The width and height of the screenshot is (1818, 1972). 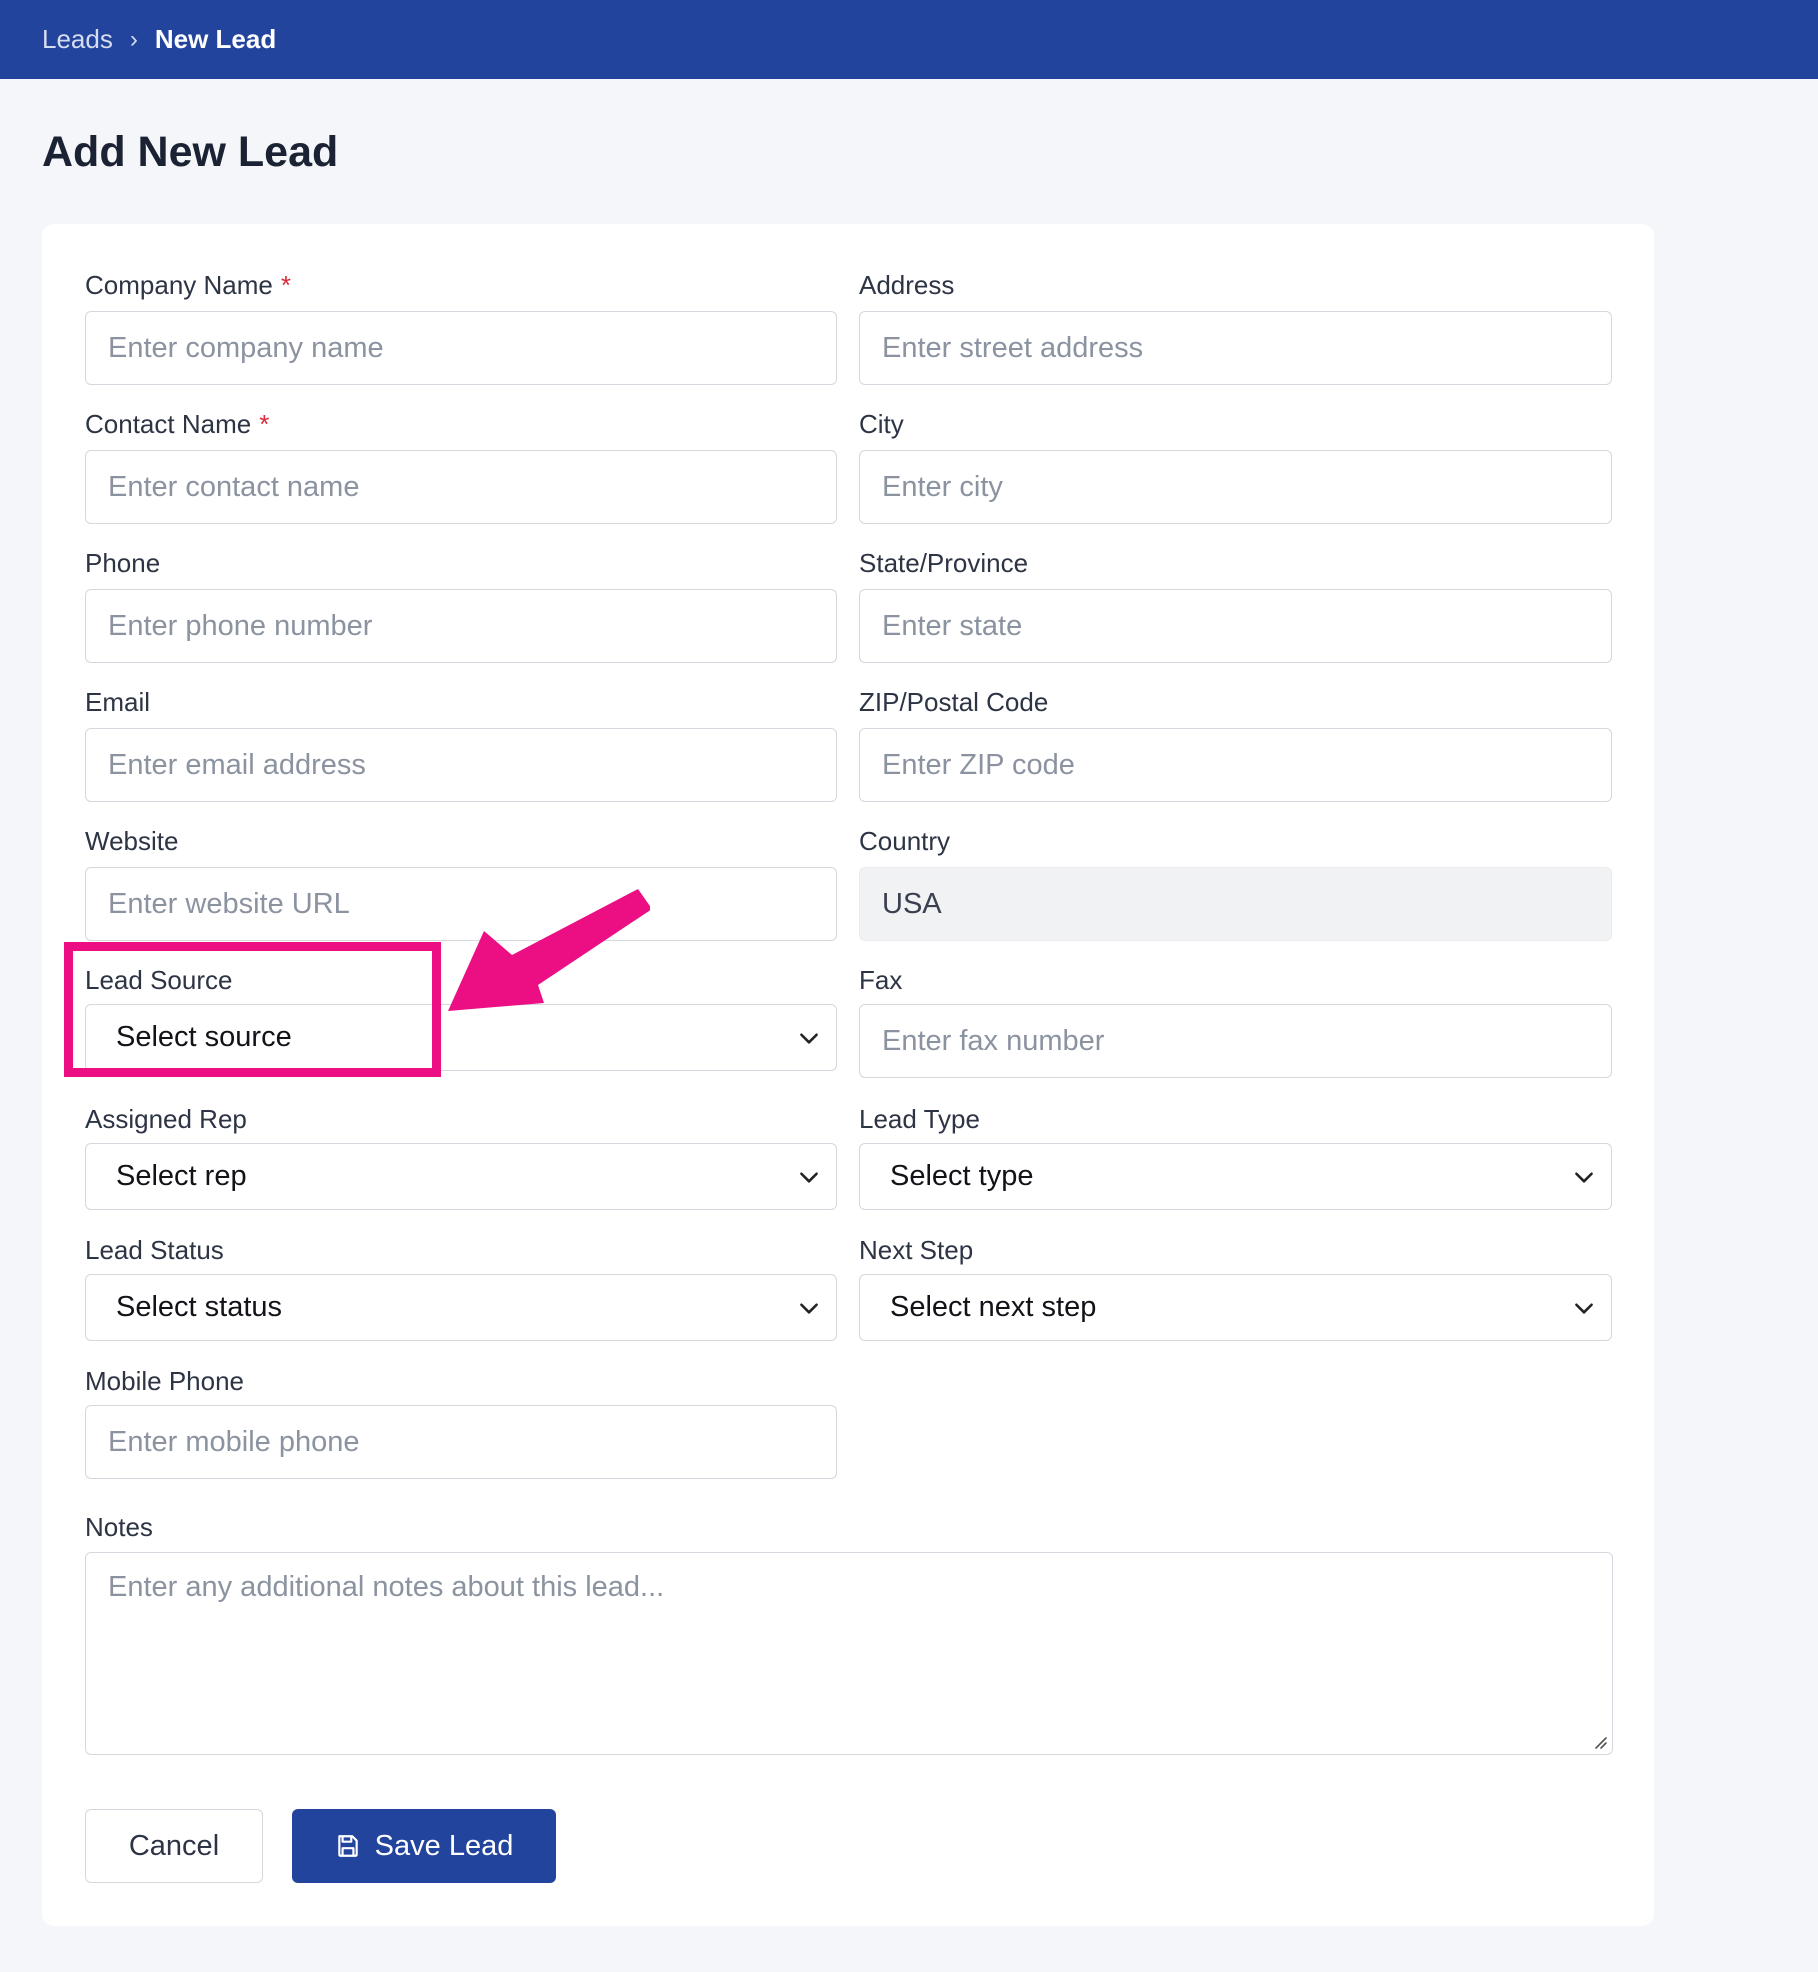 I want to click on fax-label: Fax, so click(x=881, y=980).